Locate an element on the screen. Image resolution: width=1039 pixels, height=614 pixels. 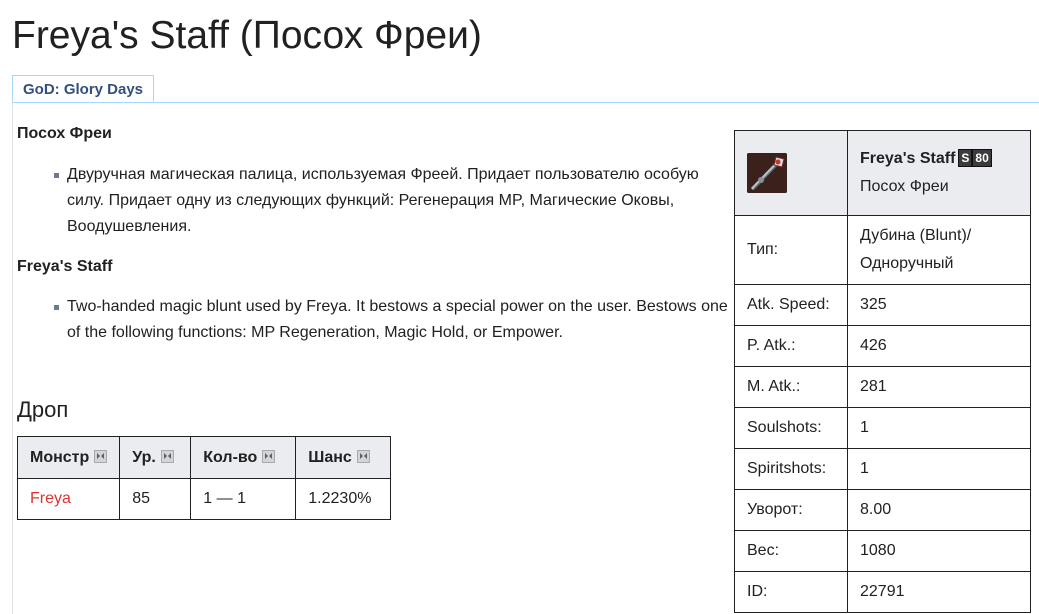
infobox-label: Atk. Speed: is located at coordinates (791, 305).